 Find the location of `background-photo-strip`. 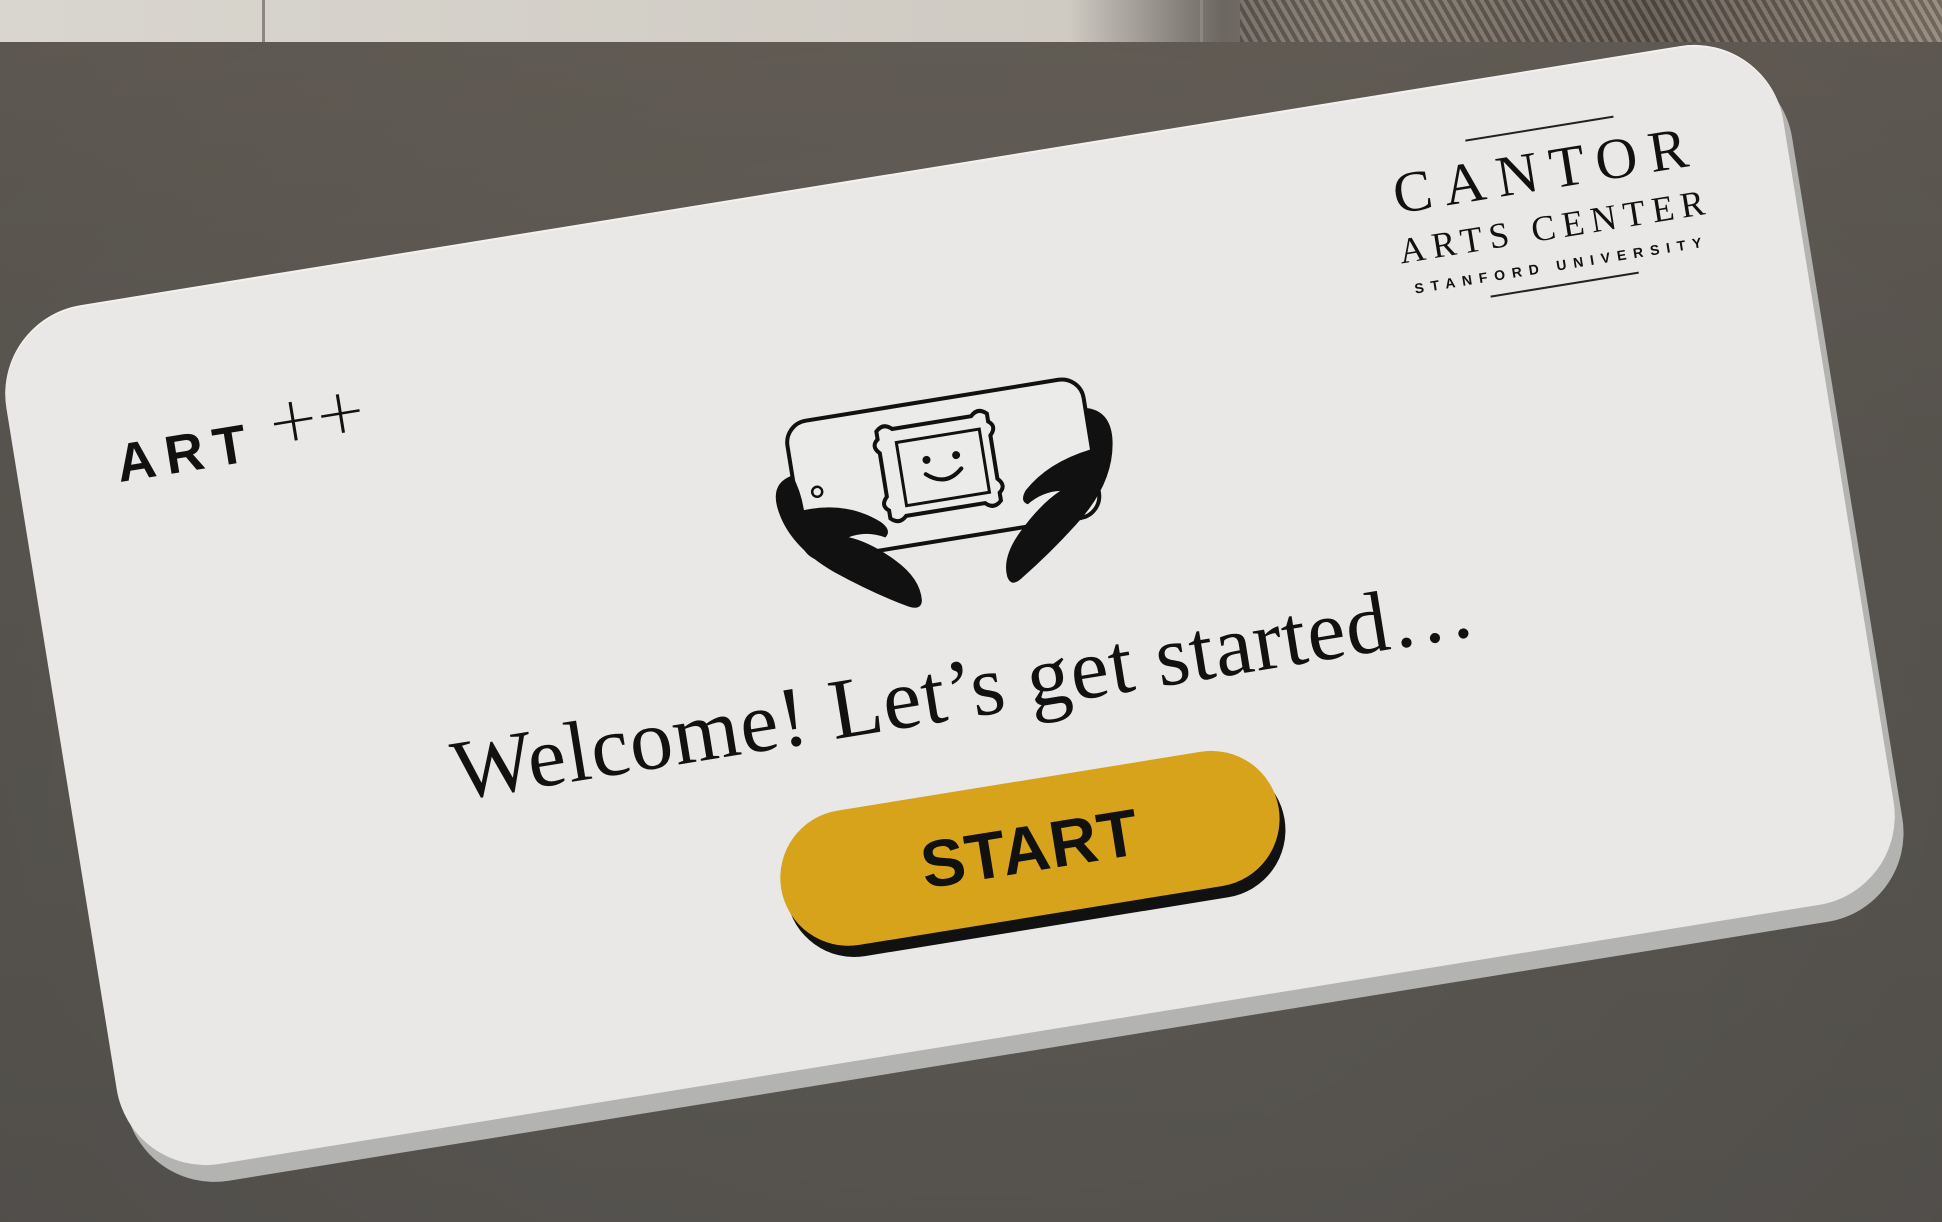

background-photo-strip is located at coordinates (971, 21).